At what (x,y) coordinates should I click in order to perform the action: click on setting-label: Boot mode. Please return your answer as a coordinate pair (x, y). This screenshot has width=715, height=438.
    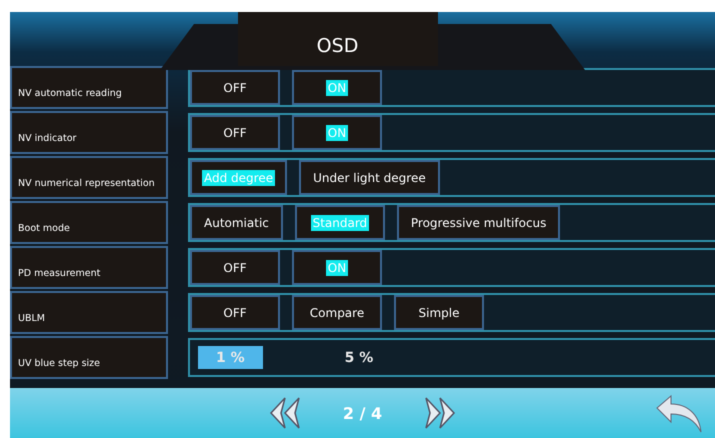
    Looking at the image, I should click on (89, 222).